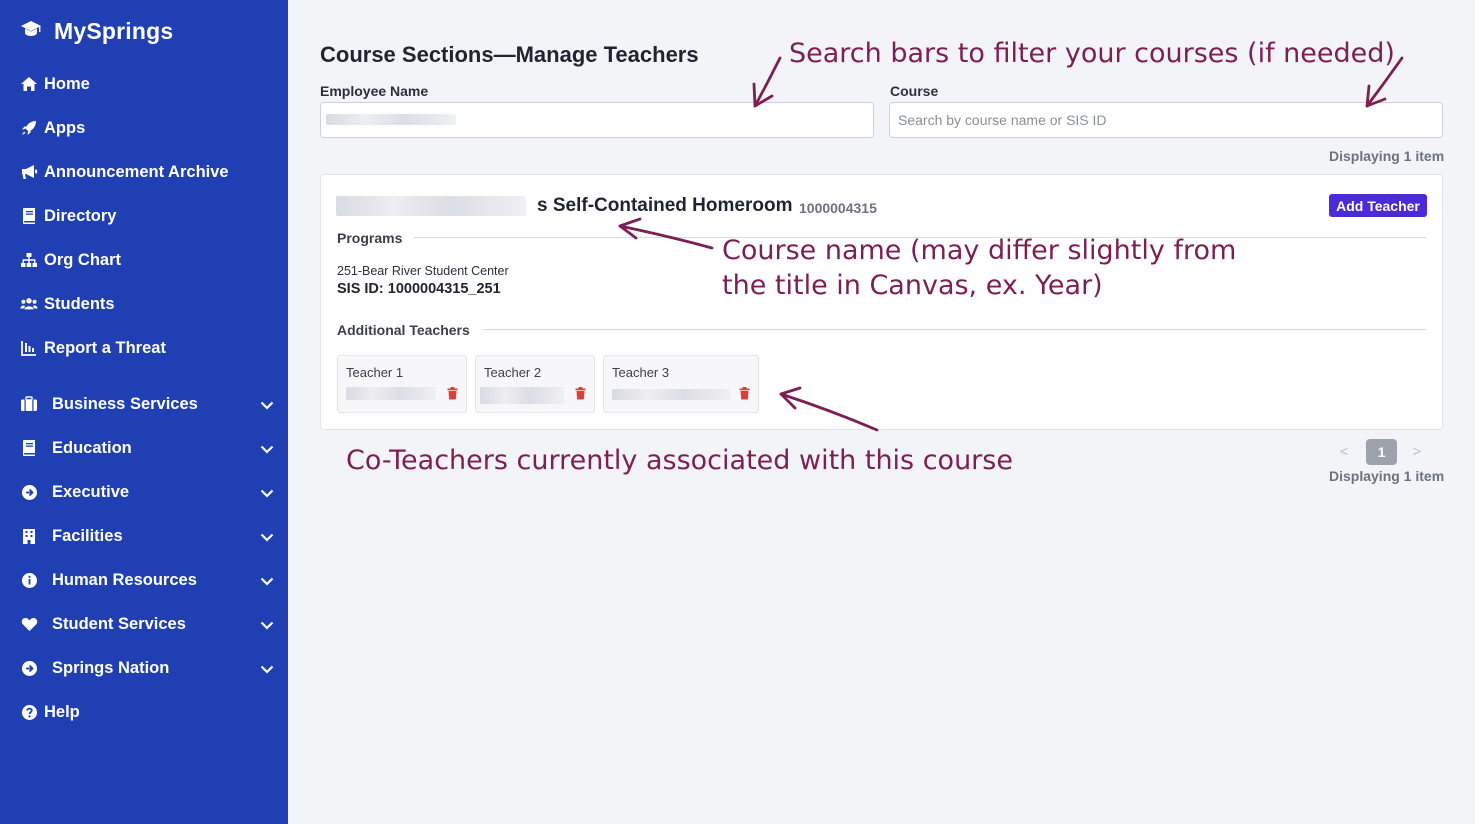  What do you see at coordinates (29, 712) in the screenshot?
I see `question-circle-icon` at bounding box center [29, 712].